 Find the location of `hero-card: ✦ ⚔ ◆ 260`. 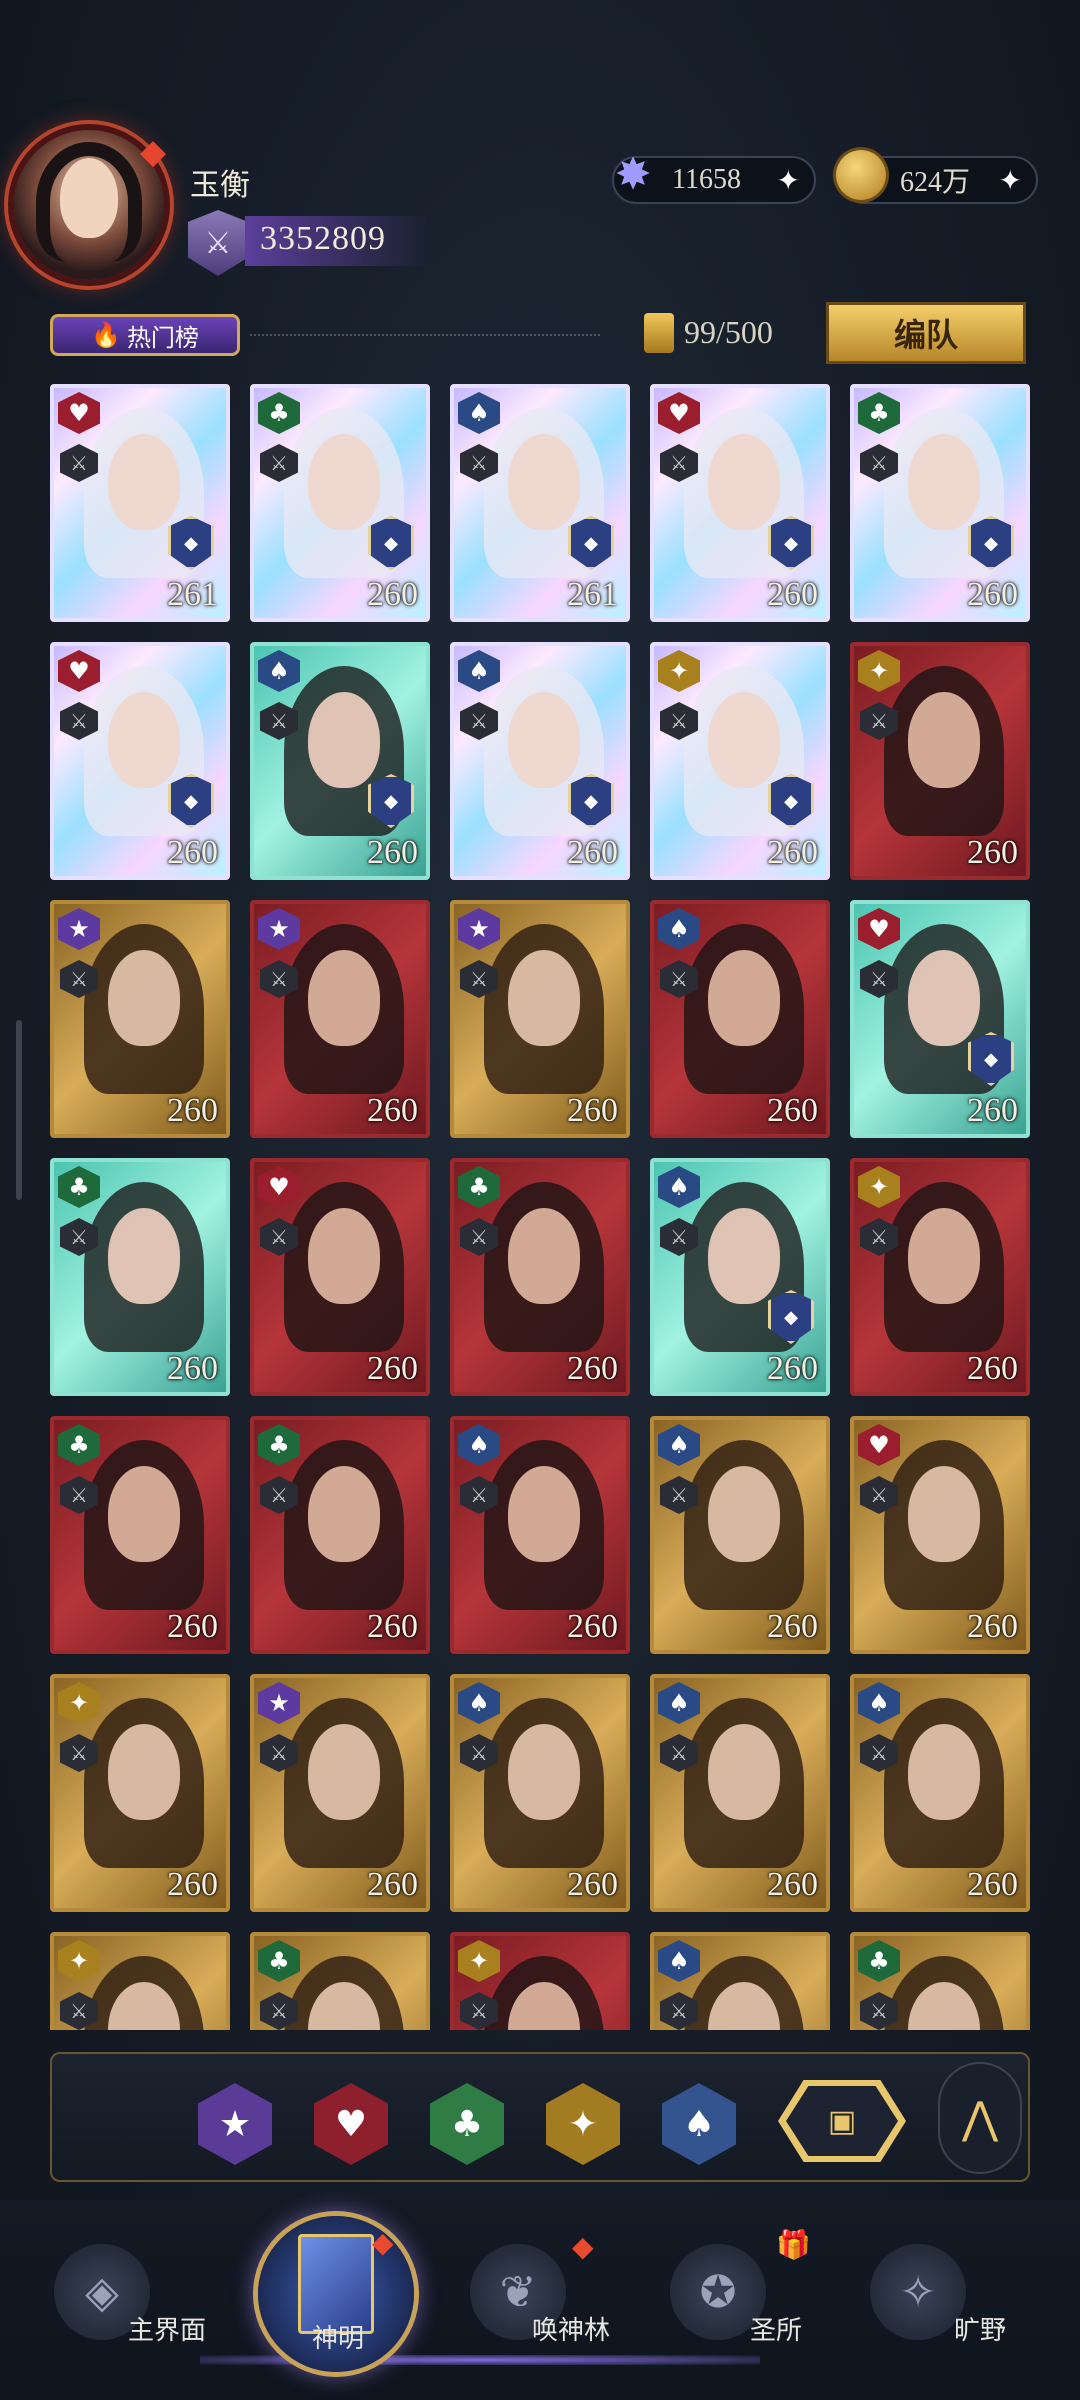

hero-card: ✦ ⚔ ◆ 260 is located at coordinates (740, 761).